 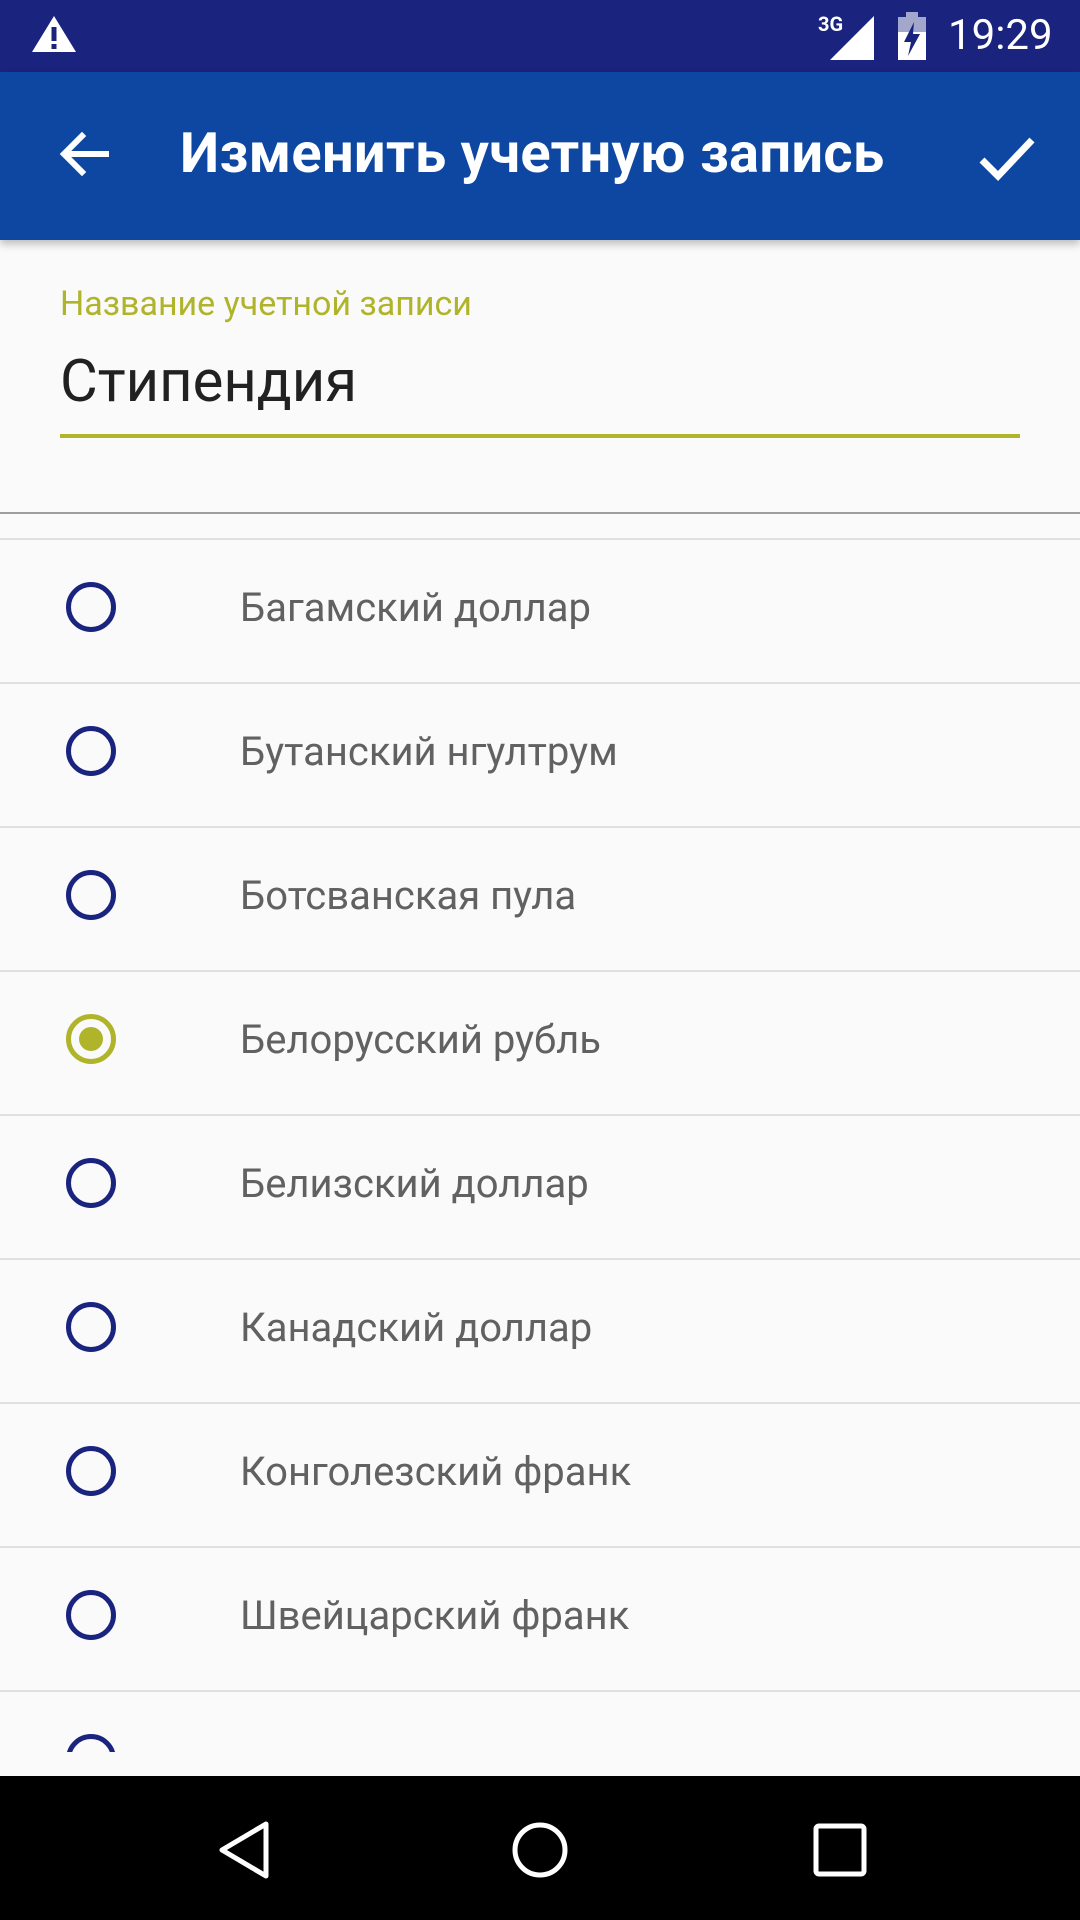 I want to click on currency-row: Белизский доллар, so click(x=540, y=1188).